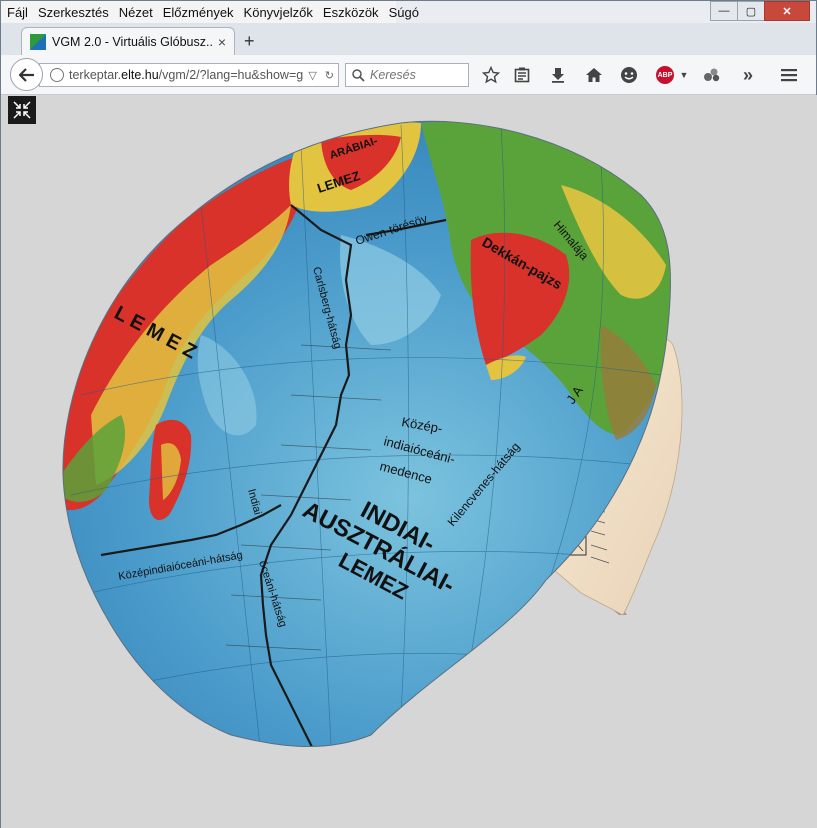 This screenshot has width=817, height=828. Describe the element at coordinates (629, 75) in the screenshot. I see `chat-icon` at that location.